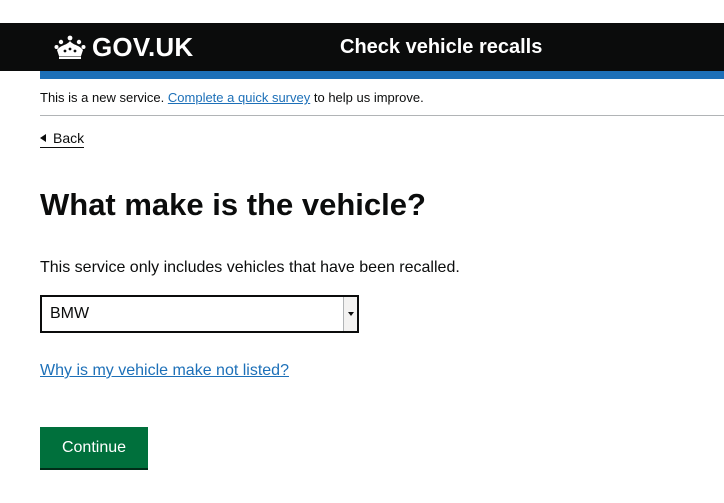  I want to click on top-spacer, so click(362, 11).